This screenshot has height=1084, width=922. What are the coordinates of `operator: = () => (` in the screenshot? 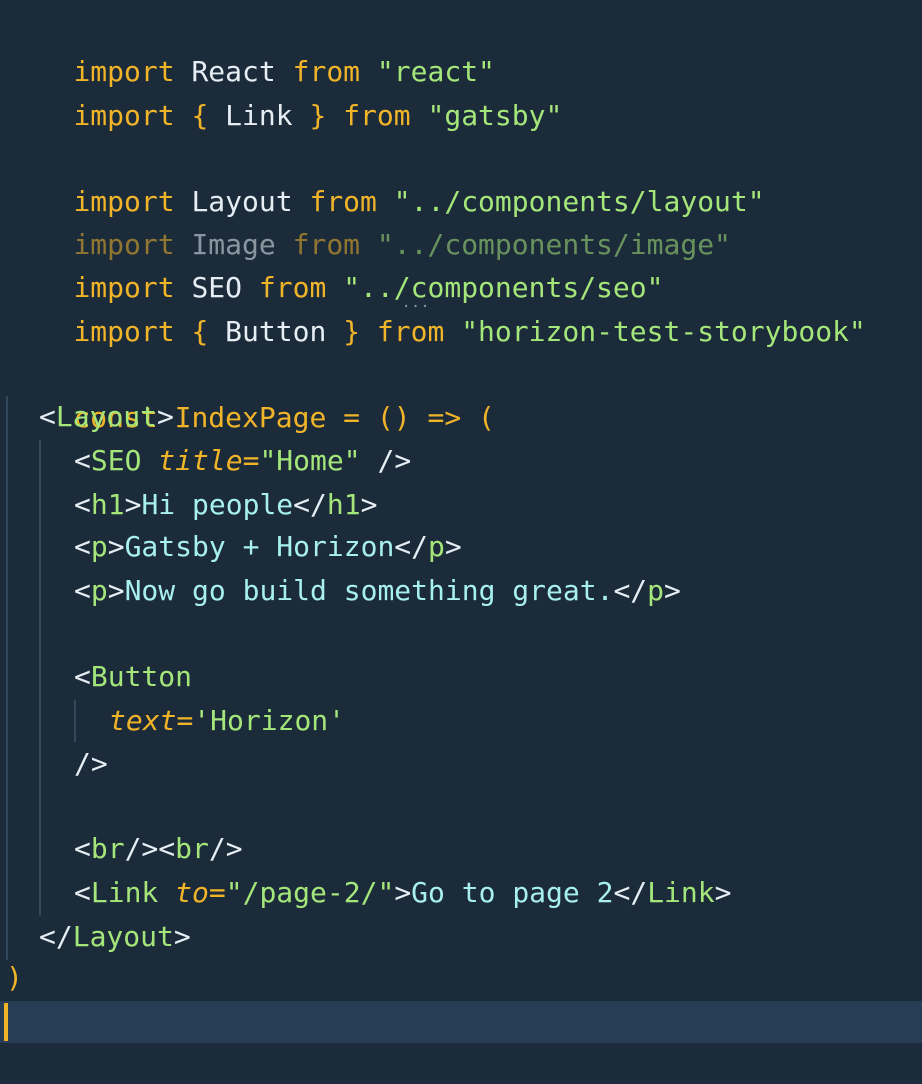 It's located at (419, 417).